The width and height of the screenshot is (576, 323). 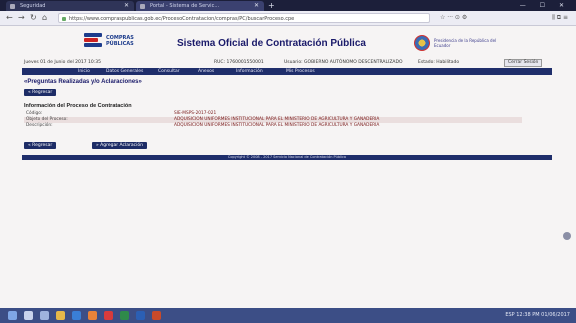 I want to click on os-taskbar: ESP 12:38 PM 01/06/2017, so click(x=288, y=315).